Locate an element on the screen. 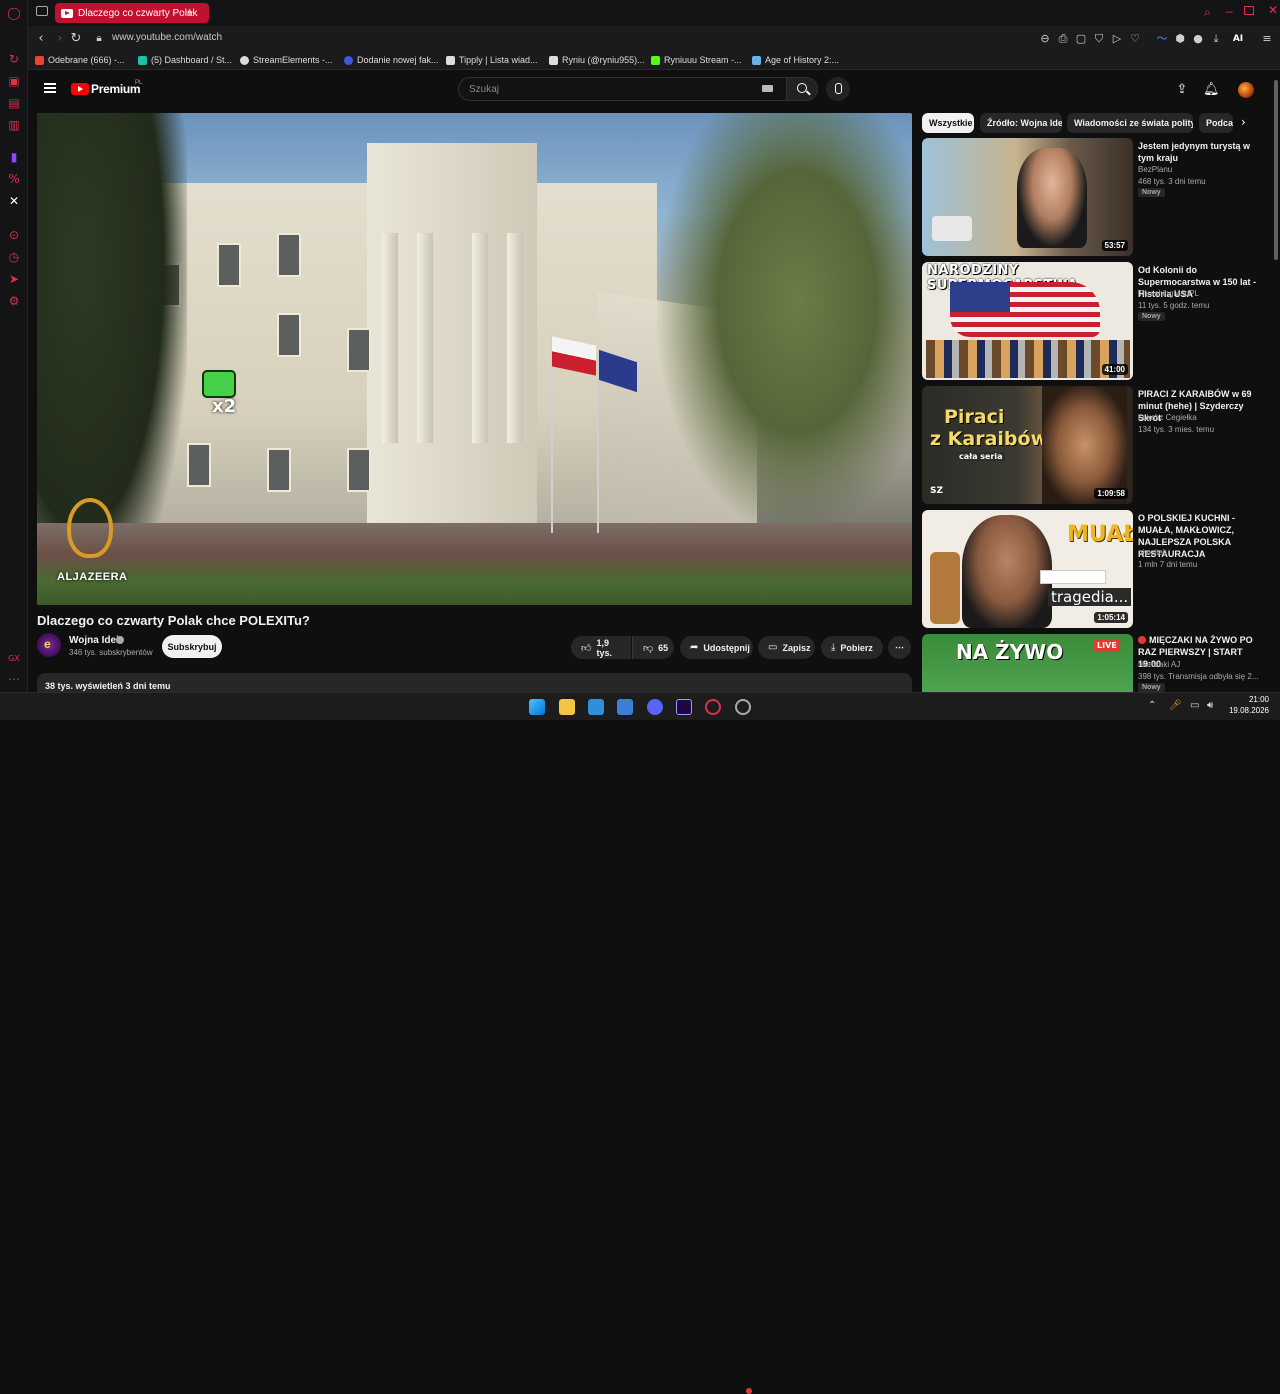 This screenshot has width=1280, height=1394. app-icon is located at coordinates (743, 707).